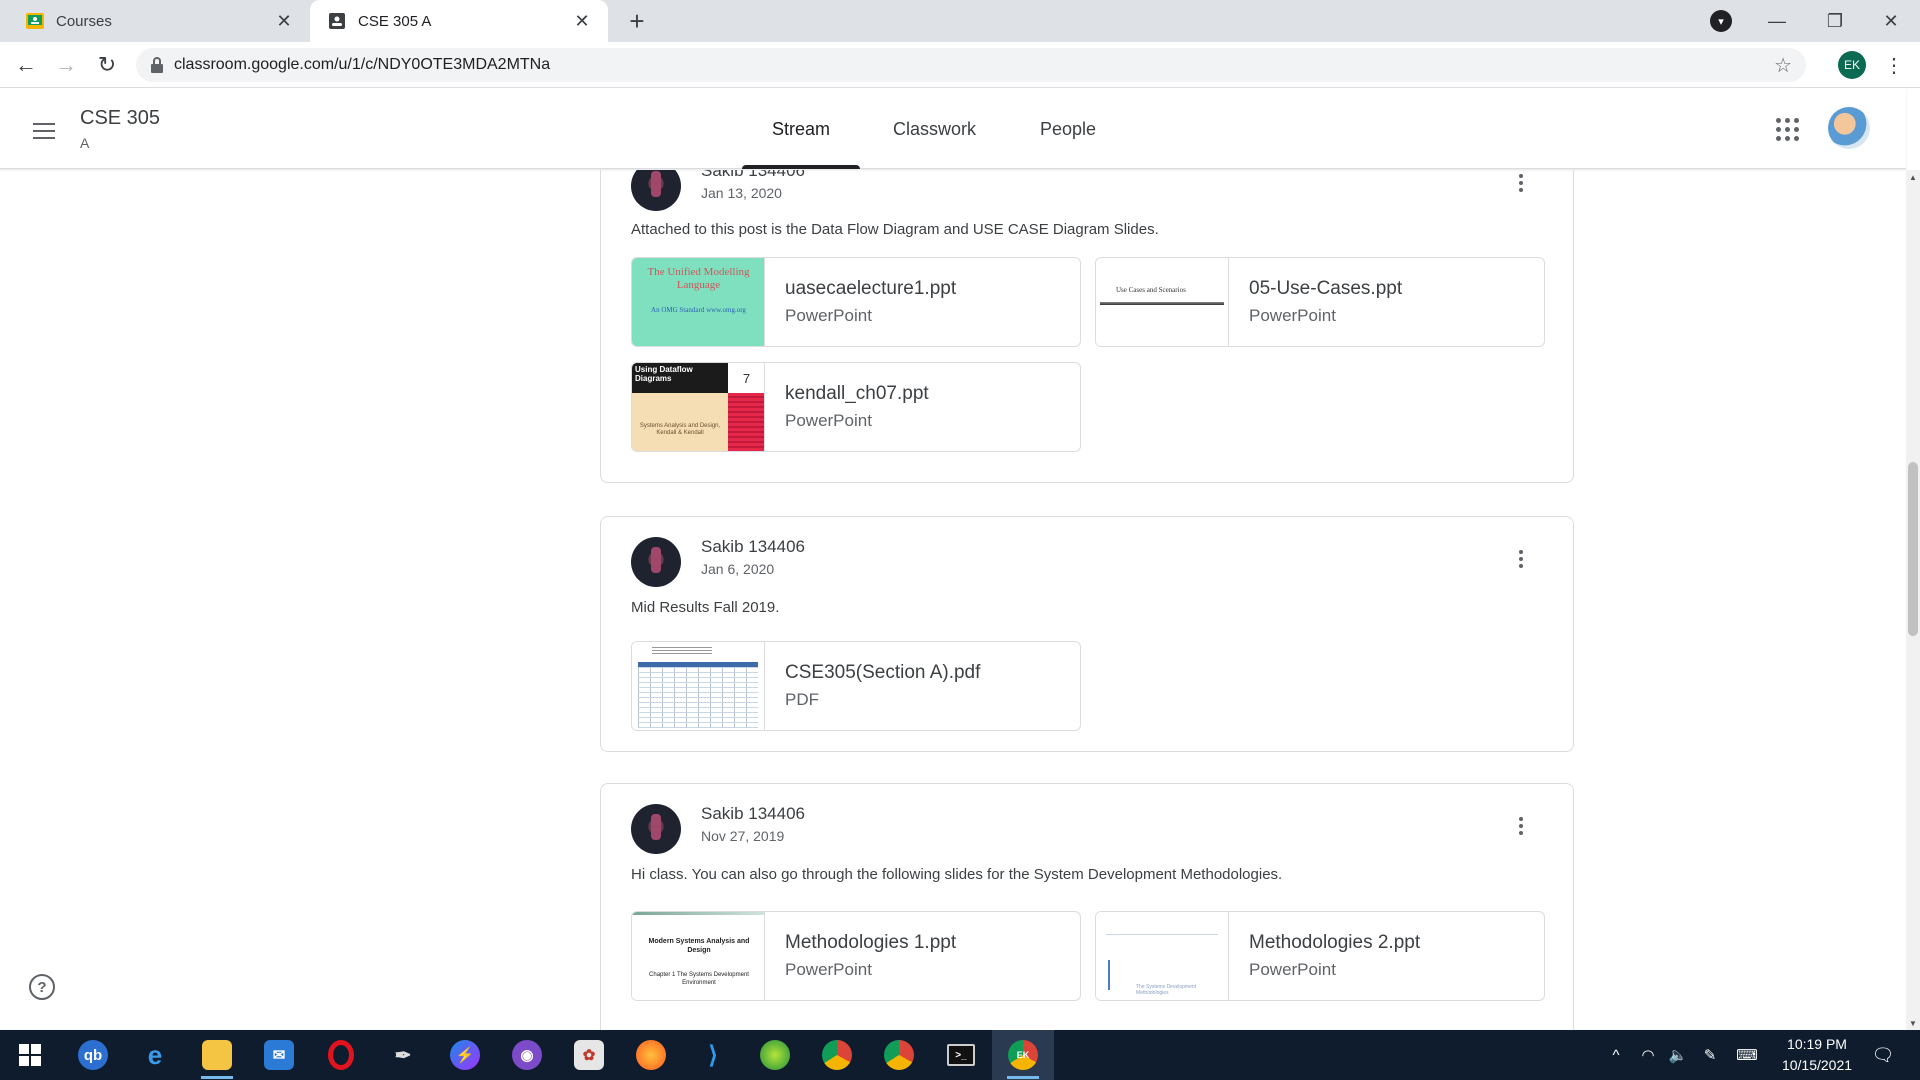 The image size is (1920, 1080). What do you see at coordinates (1023, 1057) in the screenshot?
I see `chrome-ek-icon: EK` at bounding box center [1023, 1057].